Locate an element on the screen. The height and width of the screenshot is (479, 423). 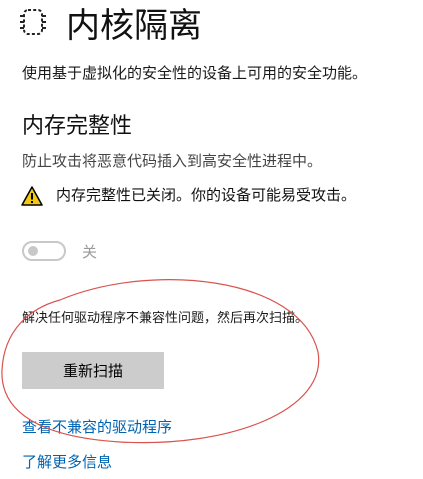
page-description: 使用基于虚拟化的安全性的设备上可用的安全功能。 is located at coordinates (195, 73).